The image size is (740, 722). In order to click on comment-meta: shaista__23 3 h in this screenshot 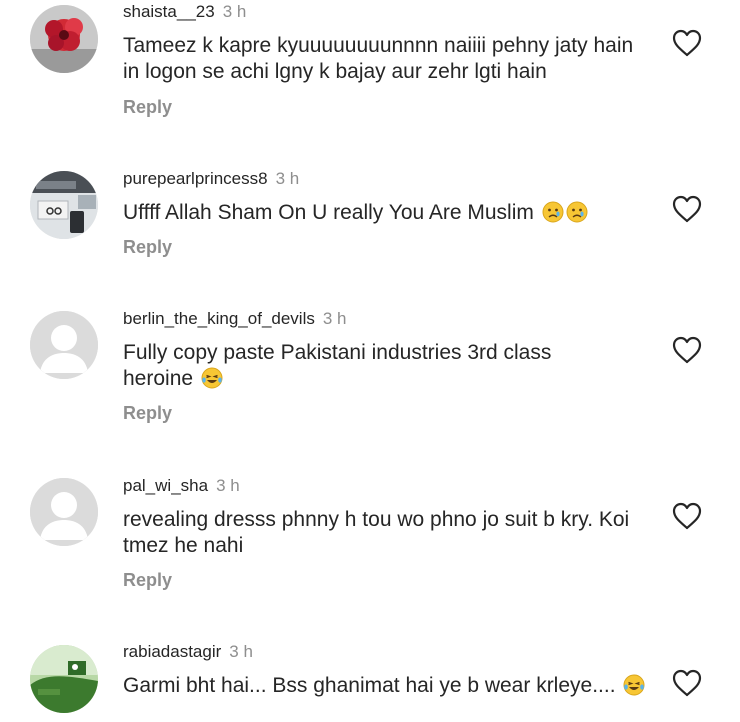, I will do `click(184, 12)`.